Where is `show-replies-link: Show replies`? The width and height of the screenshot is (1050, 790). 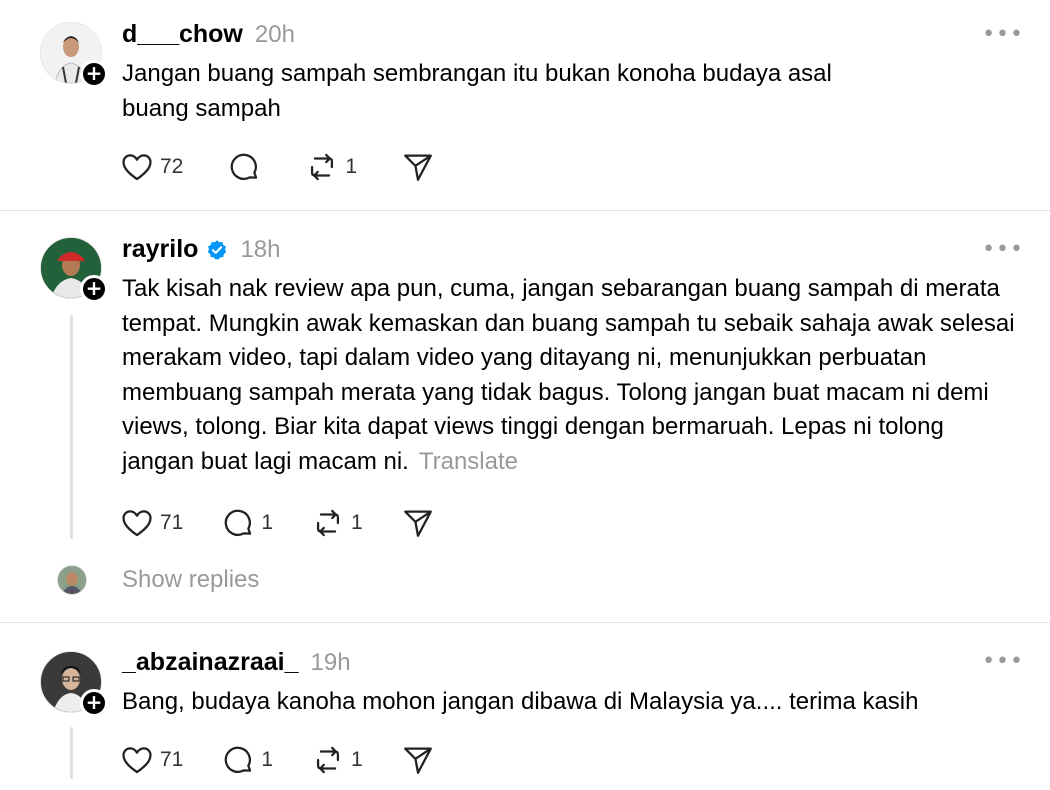
show-replies-link: Show replies is located at coordinates (190, 580).